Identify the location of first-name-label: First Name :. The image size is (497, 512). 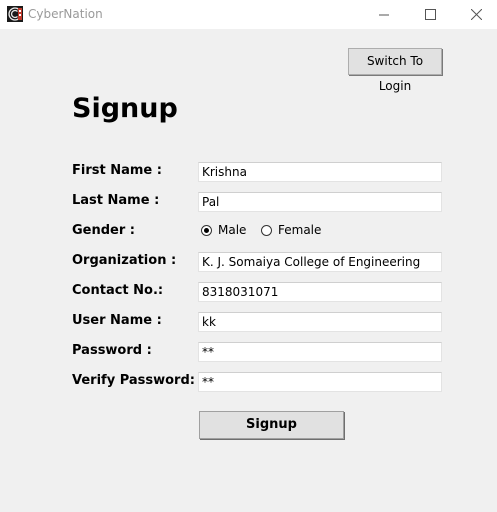
(117, 170).